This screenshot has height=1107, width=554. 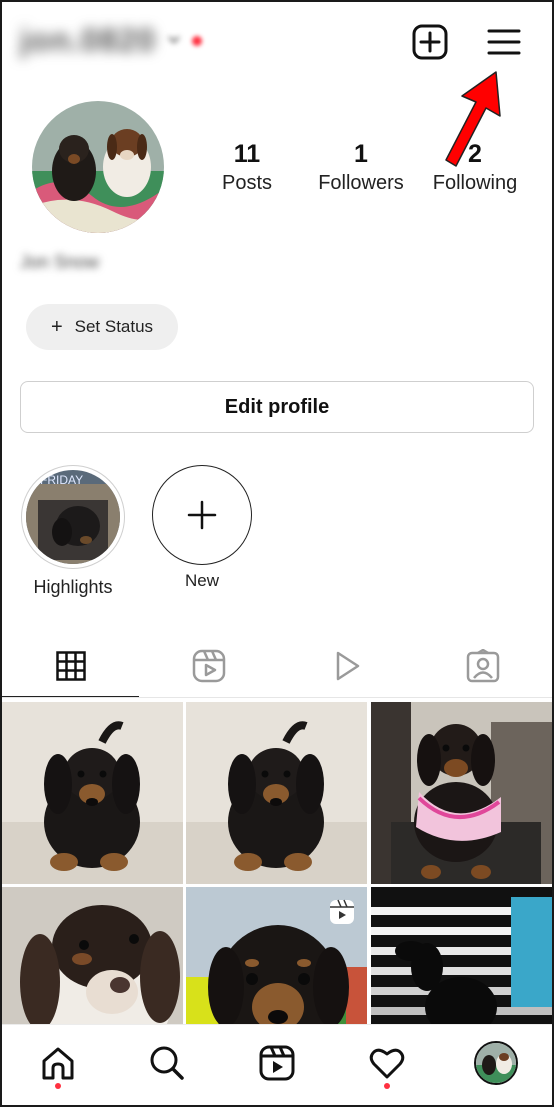 I want to click on profile-photo-two-dachshunds, so click(x=98, y=167).